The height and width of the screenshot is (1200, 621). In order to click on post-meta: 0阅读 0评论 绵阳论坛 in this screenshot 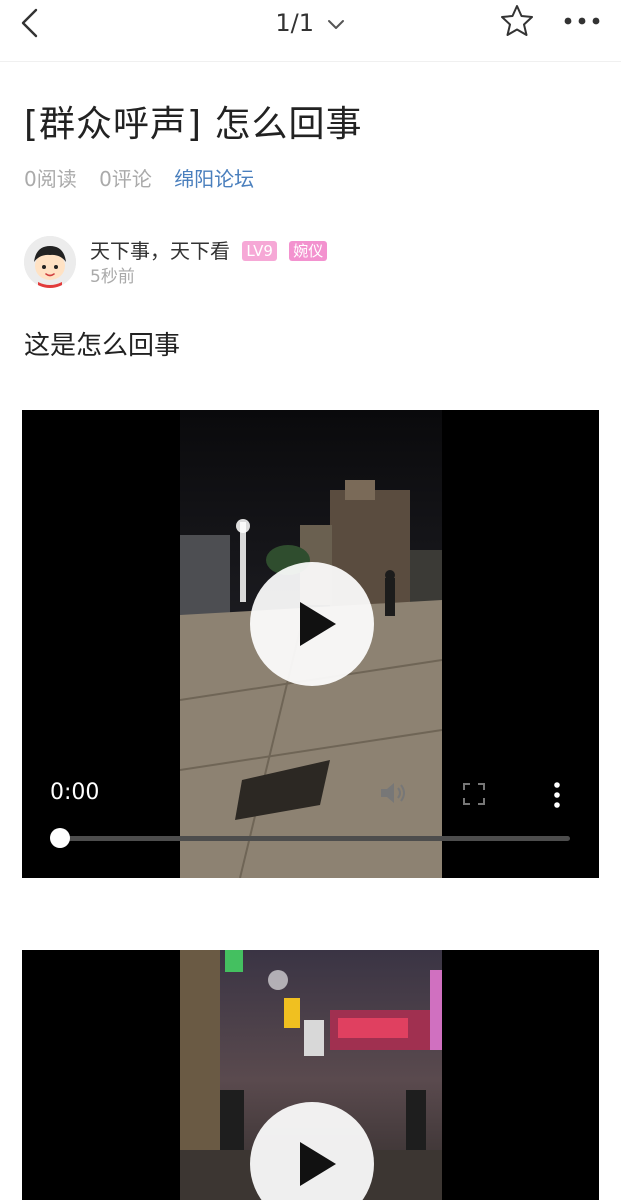, I will do `click(147, 179)`.